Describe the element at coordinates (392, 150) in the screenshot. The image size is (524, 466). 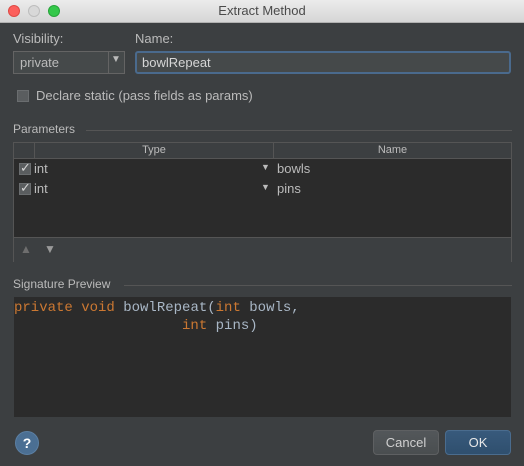
I see `name-column-header: Name` at that location.